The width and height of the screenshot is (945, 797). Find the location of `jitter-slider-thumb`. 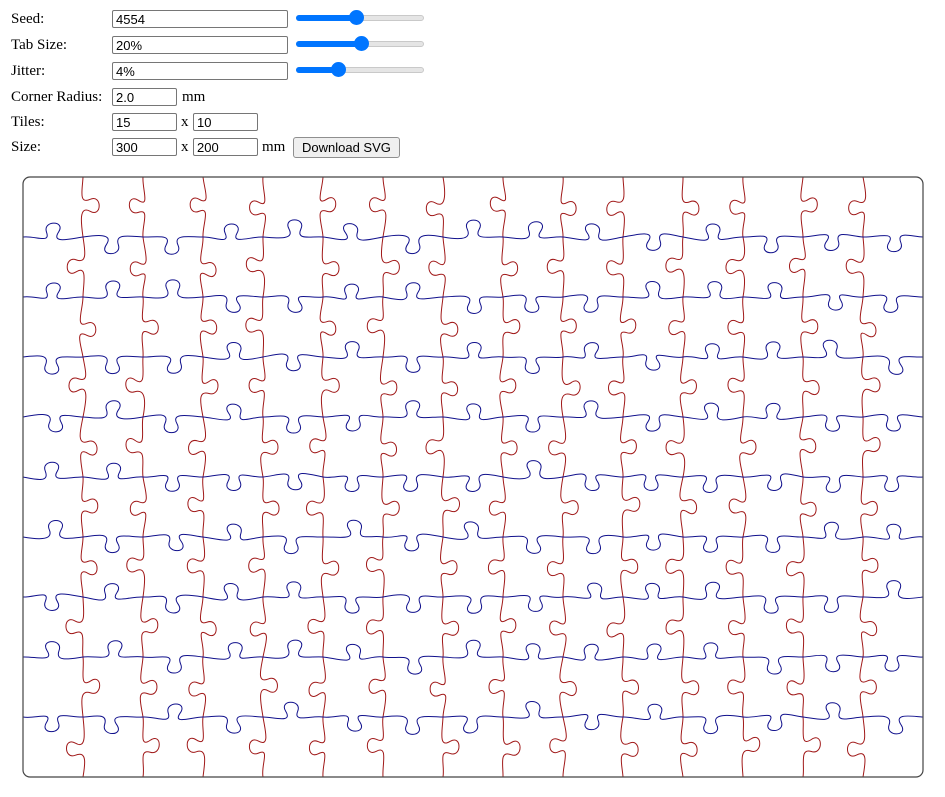

jitter-slider-thumb is located at coordinates (339, 69).